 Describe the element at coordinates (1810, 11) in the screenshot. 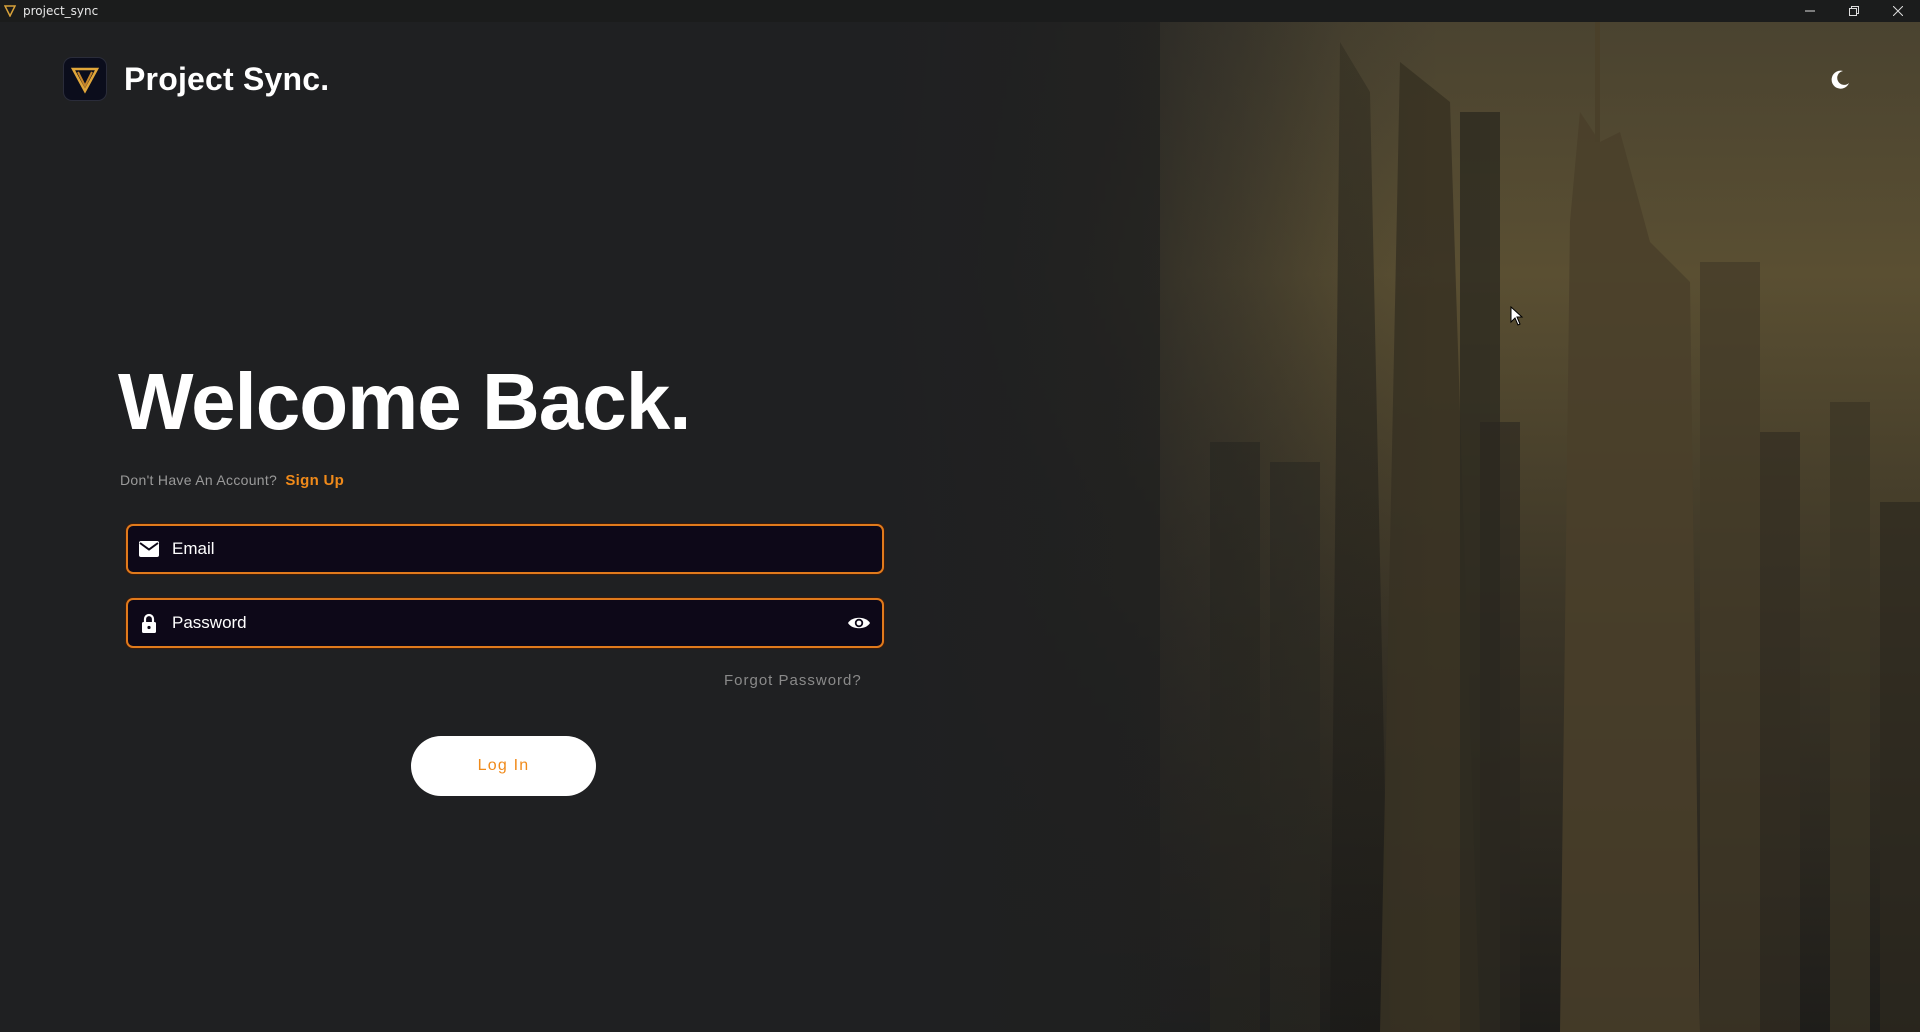

I see `minimize-icon` at that location.